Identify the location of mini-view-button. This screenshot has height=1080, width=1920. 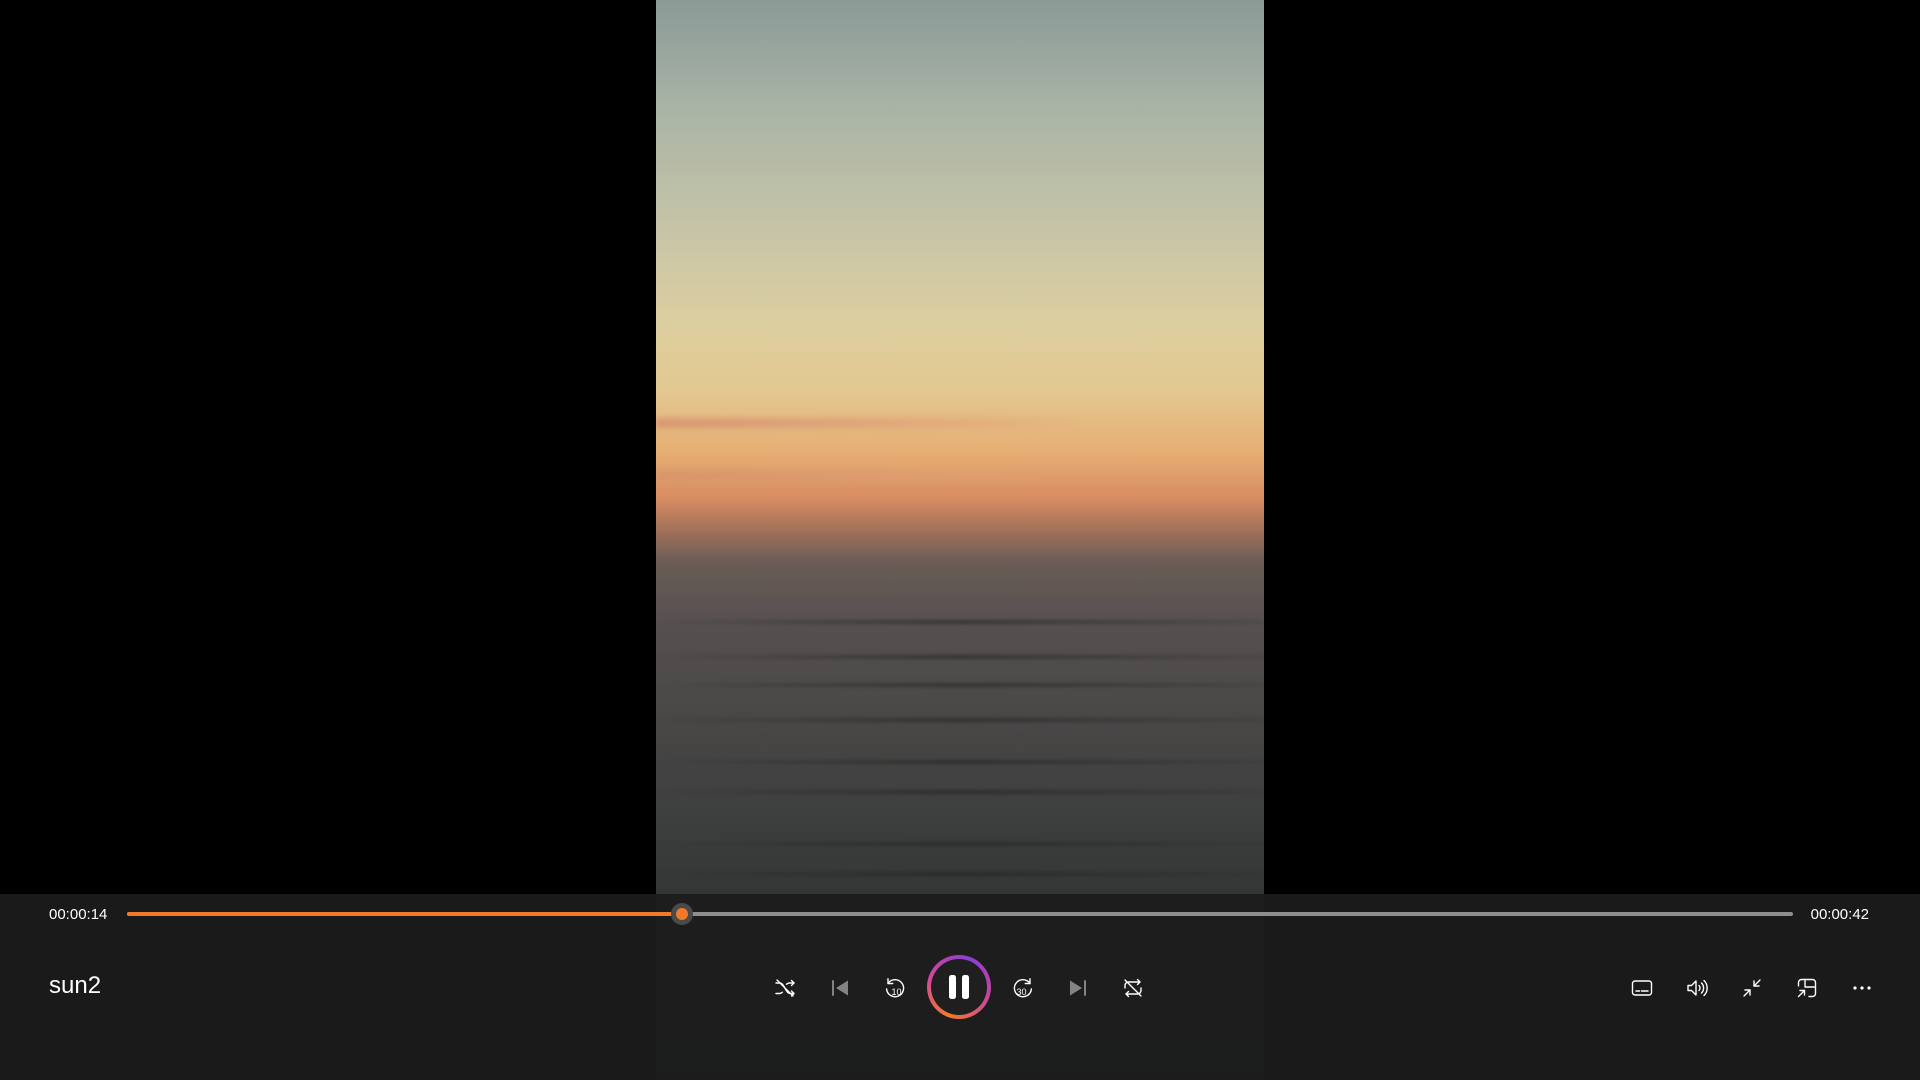
(1807, 988).